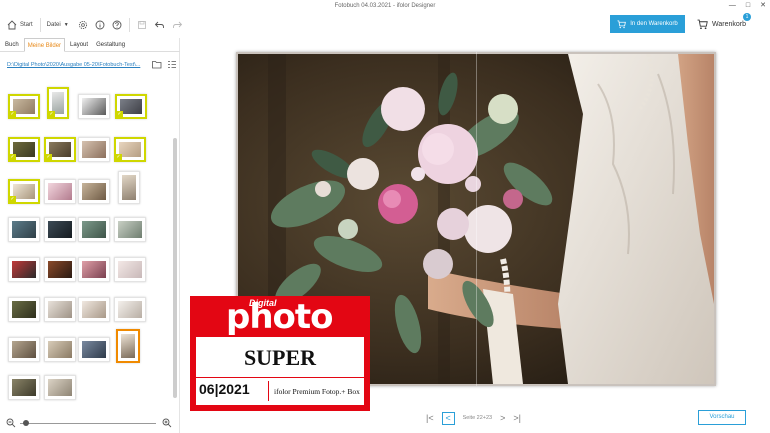  I want to click on minimize-icon: —, so click(732, 6).